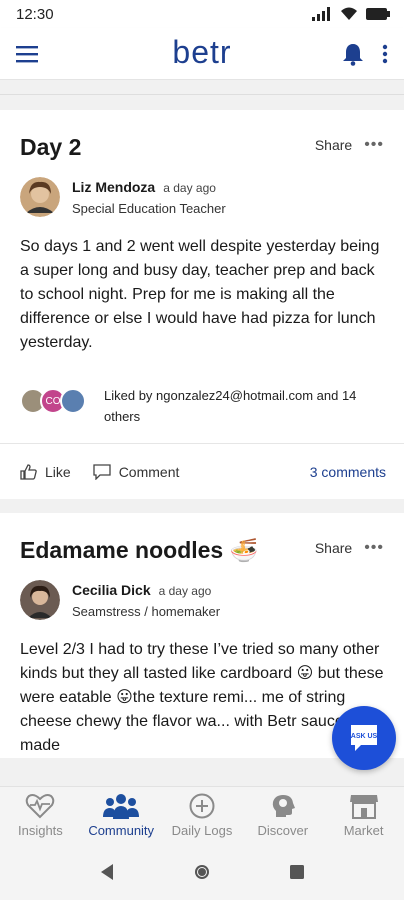 The height and width of the screenshot is (900, 404). Describe the element at coordinates (111, 590) in the screenshot. I see `author-name: Cecilia Dick` at that location.